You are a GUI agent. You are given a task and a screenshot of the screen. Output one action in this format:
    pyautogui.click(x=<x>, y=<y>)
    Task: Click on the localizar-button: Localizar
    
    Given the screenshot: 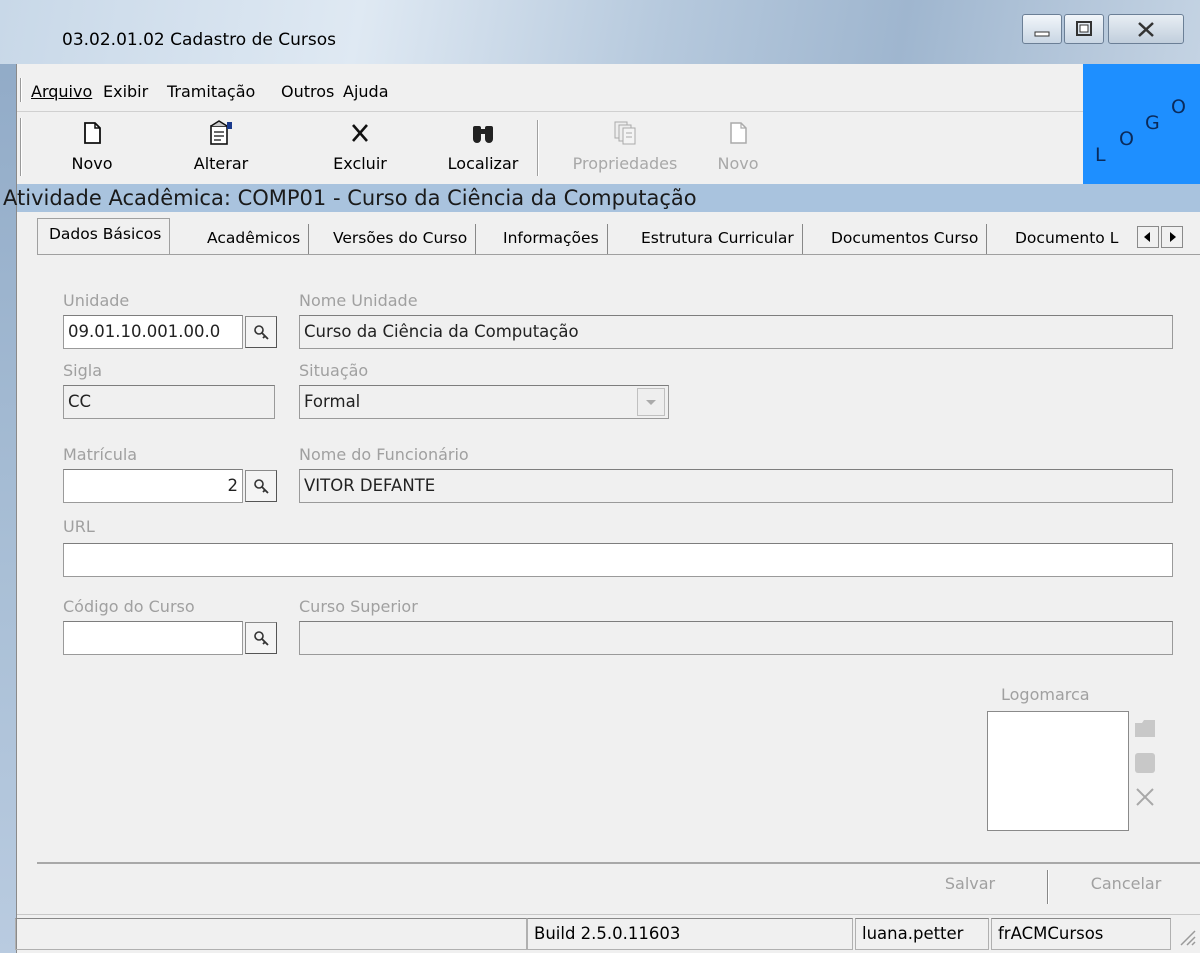 What is the action you would take?
    pyautogui.click(x=483, y=148)
    